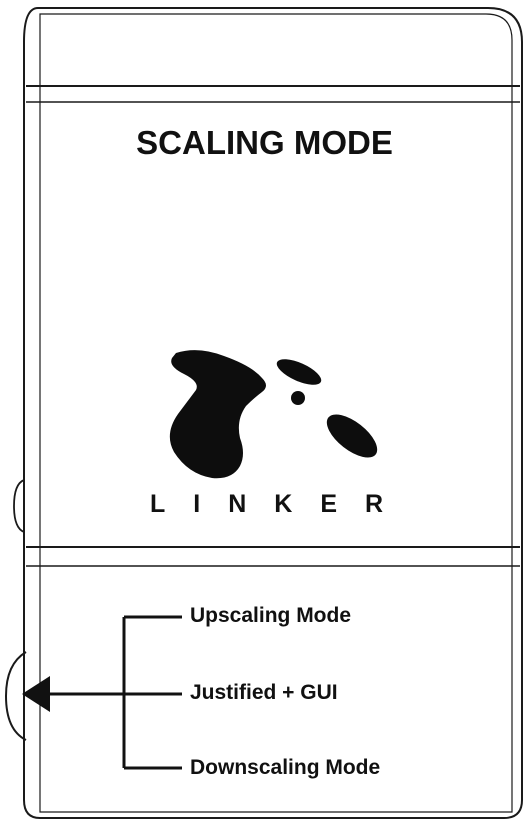 This screenshot has width=529, height=826. Describe the element at coordinates (281, 504) in the screenshot. I see `brand-wordmark: LINKER` at that location.